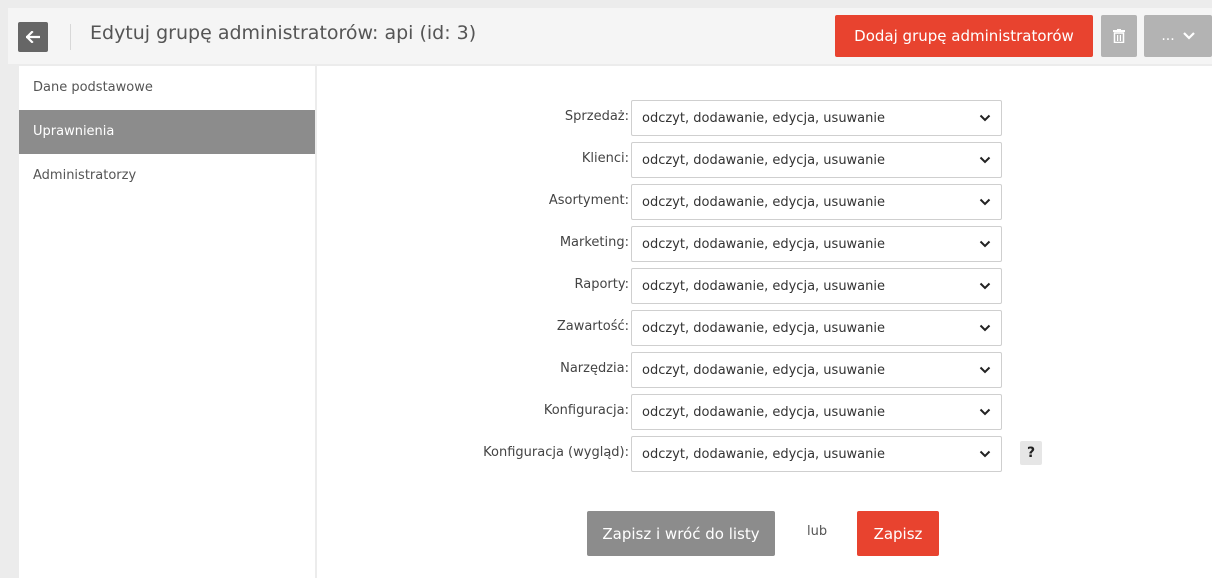 This screenshot has height=578, width=1212. What do you see at coordinates (605, 158) in the screenshot?
I see `permission-label: Klienci:` at bounding box center [605, 158].